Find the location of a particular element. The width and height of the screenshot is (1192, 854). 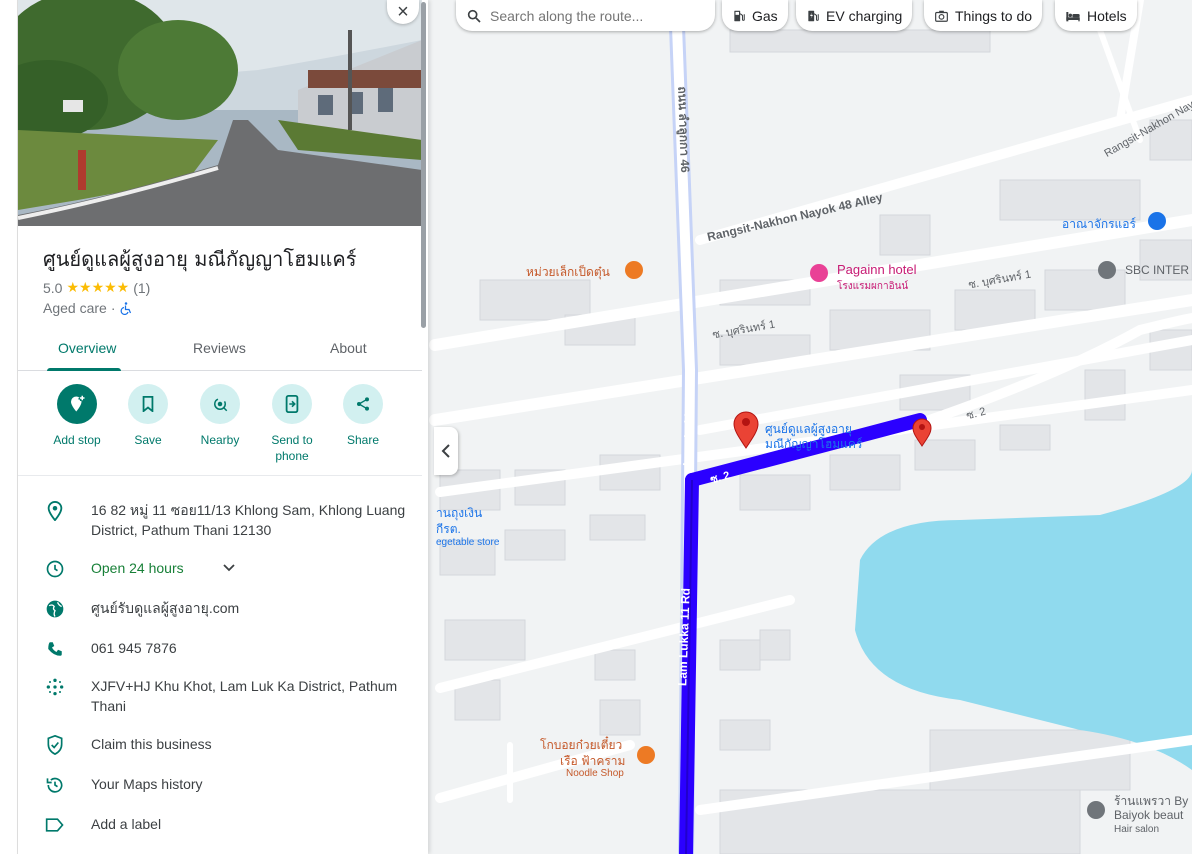

add-label-text: Add a label is located at coordinates (126, 824).